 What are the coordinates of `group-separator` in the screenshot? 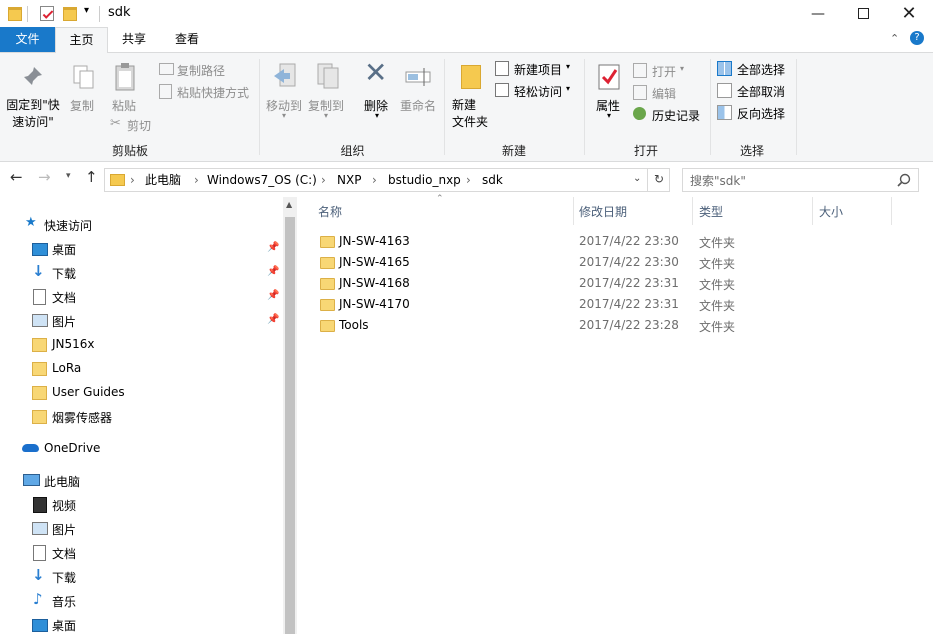 It's located at (259, 107).